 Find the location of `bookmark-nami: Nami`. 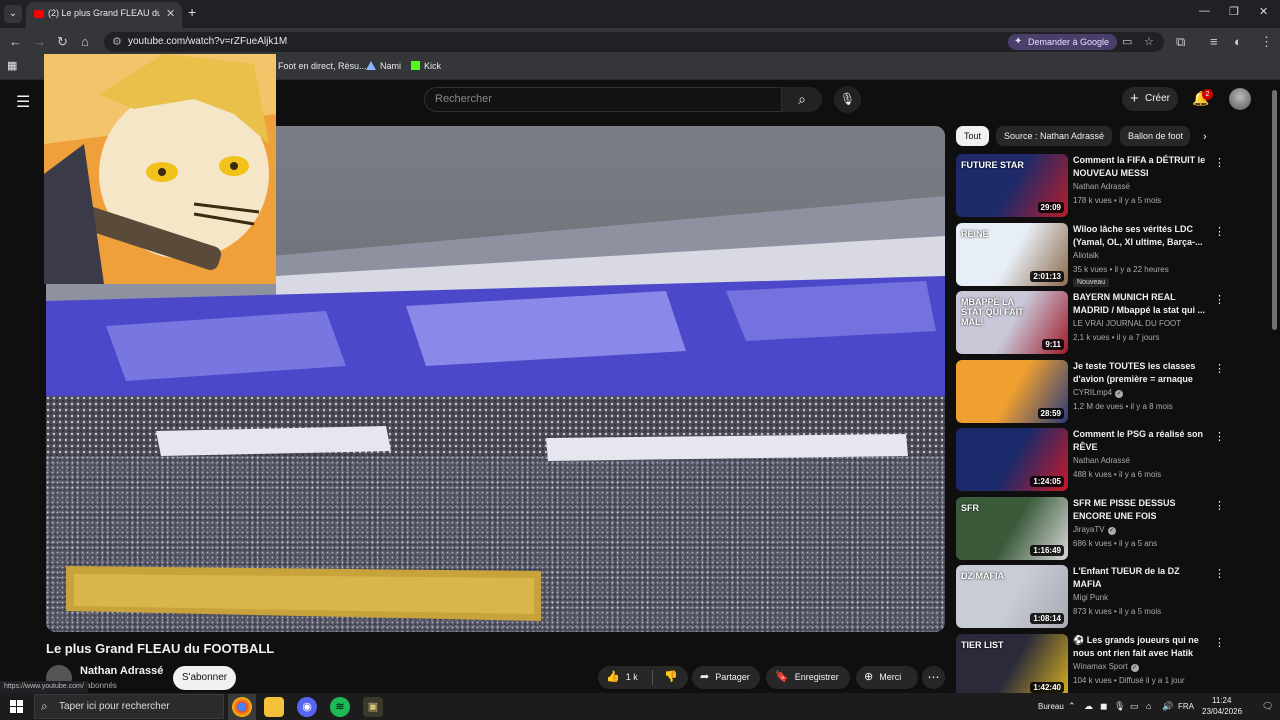

bookmark-nami: Nami is located at coordinates (383, 66).